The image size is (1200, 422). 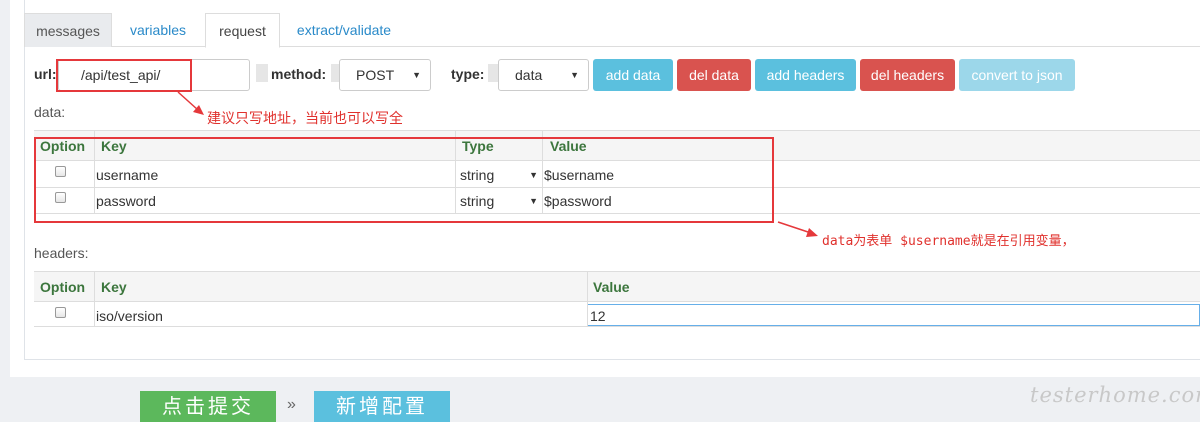 What do you see at coordinates (61, 253) in the screenshot?
I see `headers-label: headers:` at bounding box center [61, 253].